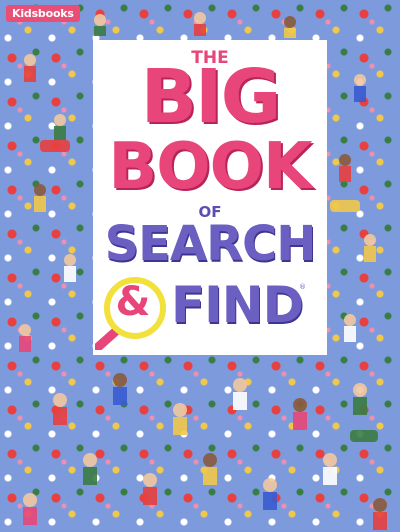  Describe the element at coordinates (210, 167) in the screenshot. I see `title-book: BOOK` at that location.